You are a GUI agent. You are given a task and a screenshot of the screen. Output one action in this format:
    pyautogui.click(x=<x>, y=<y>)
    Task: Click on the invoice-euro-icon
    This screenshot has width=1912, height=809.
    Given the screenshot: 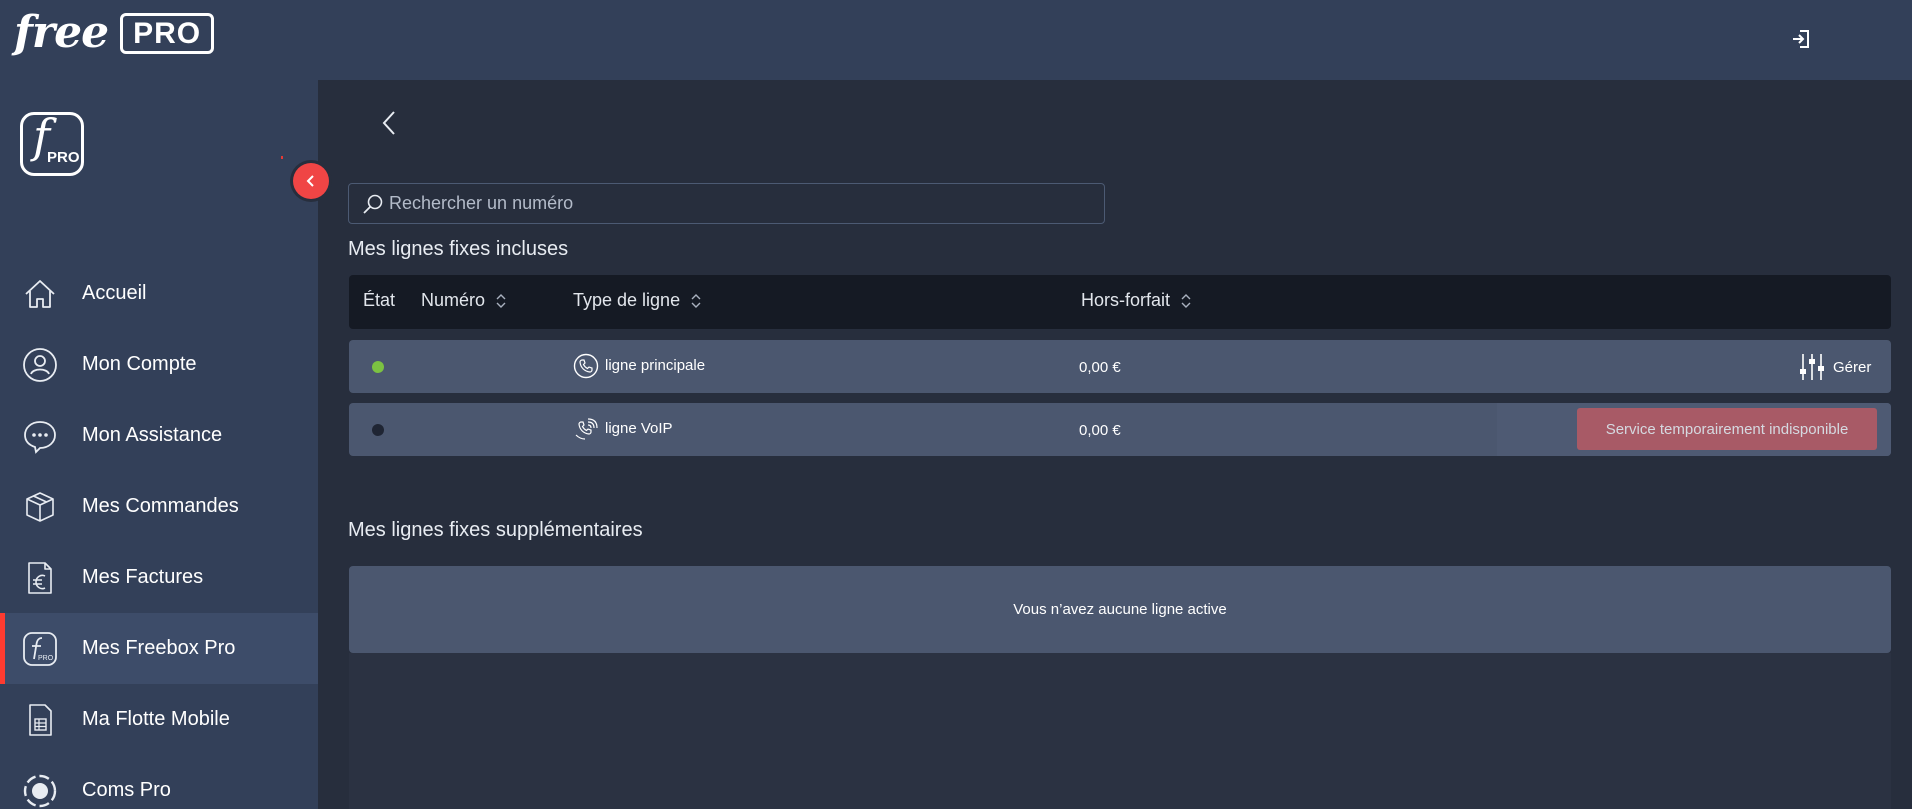 What is the action you would take?
    pyautogui.click(x=40, y=578)
    